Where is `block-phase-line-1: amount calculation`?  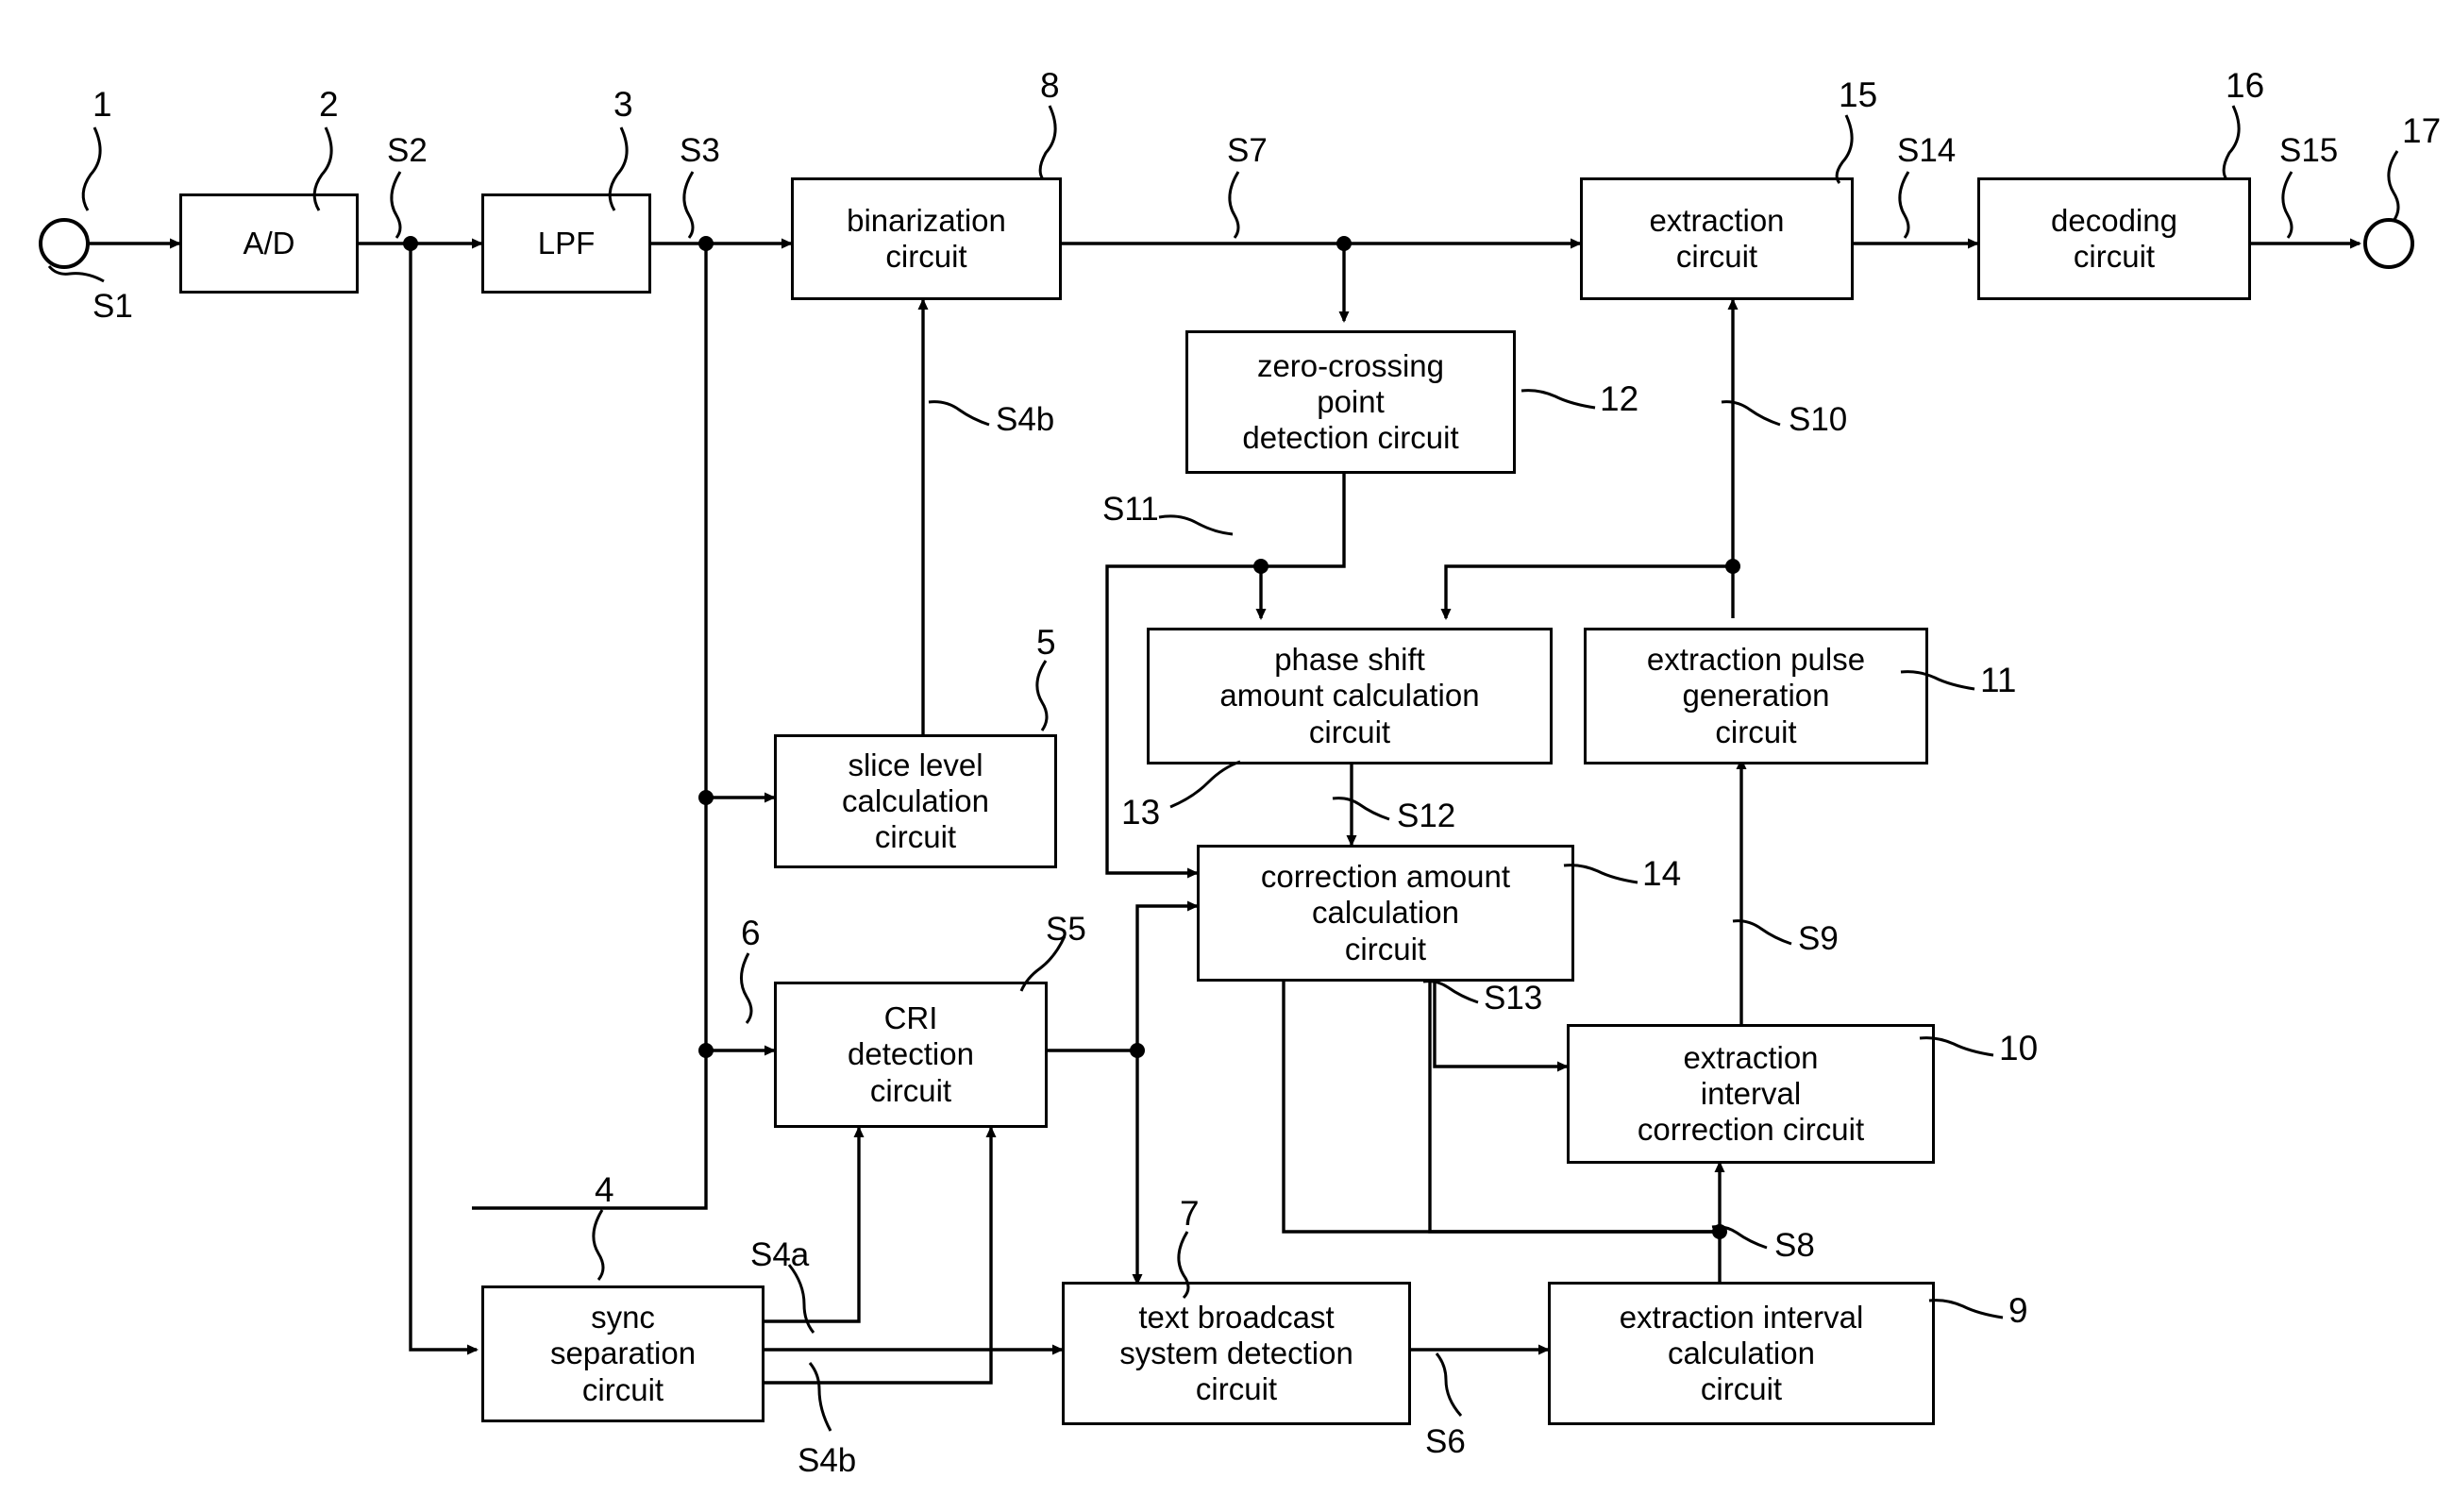 block-phase-line-1: amount calculation is located at coordinates (1349, 696).